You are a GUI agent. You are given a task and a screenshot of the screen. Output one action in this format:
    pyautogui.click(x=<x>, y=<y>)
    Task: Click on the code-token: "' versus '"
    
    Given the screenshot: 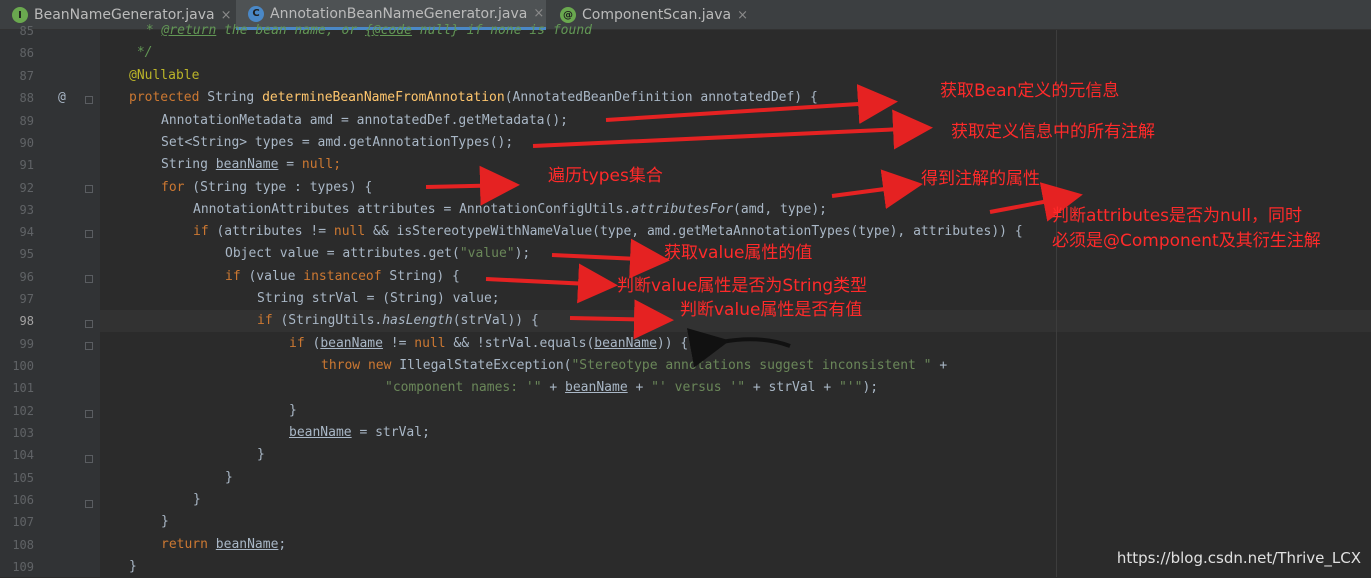 What is the action you would take?
    pyautogui.click(x=698, y=387)
    